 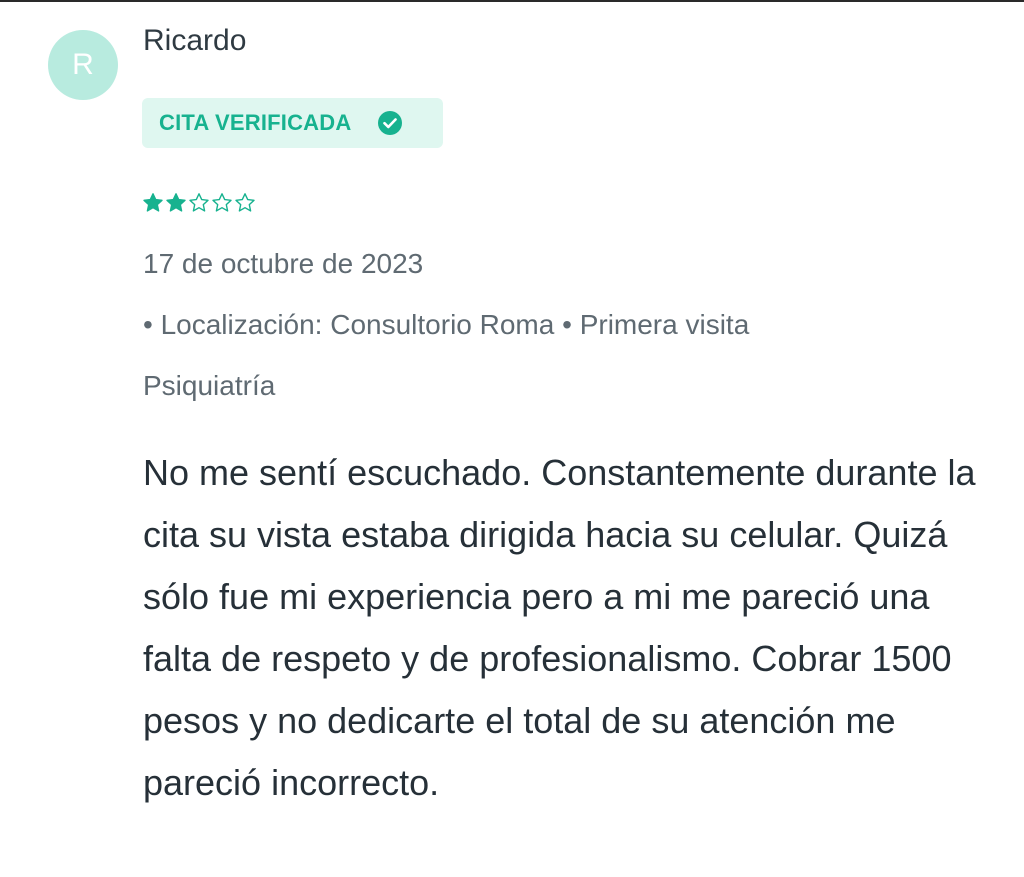 I want to click on specialty-label: Psiquiatría, so click(x=209, y=385).